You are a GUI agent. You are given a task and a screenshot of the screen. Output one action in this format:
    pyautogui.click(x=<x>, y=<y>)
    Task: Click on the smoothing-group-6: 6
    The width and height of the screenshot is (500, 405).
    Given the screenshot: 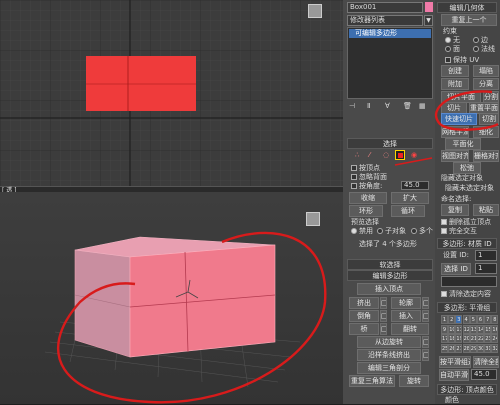 What is the action you would take?
    pyautogui.click(x=480, y=319)
    